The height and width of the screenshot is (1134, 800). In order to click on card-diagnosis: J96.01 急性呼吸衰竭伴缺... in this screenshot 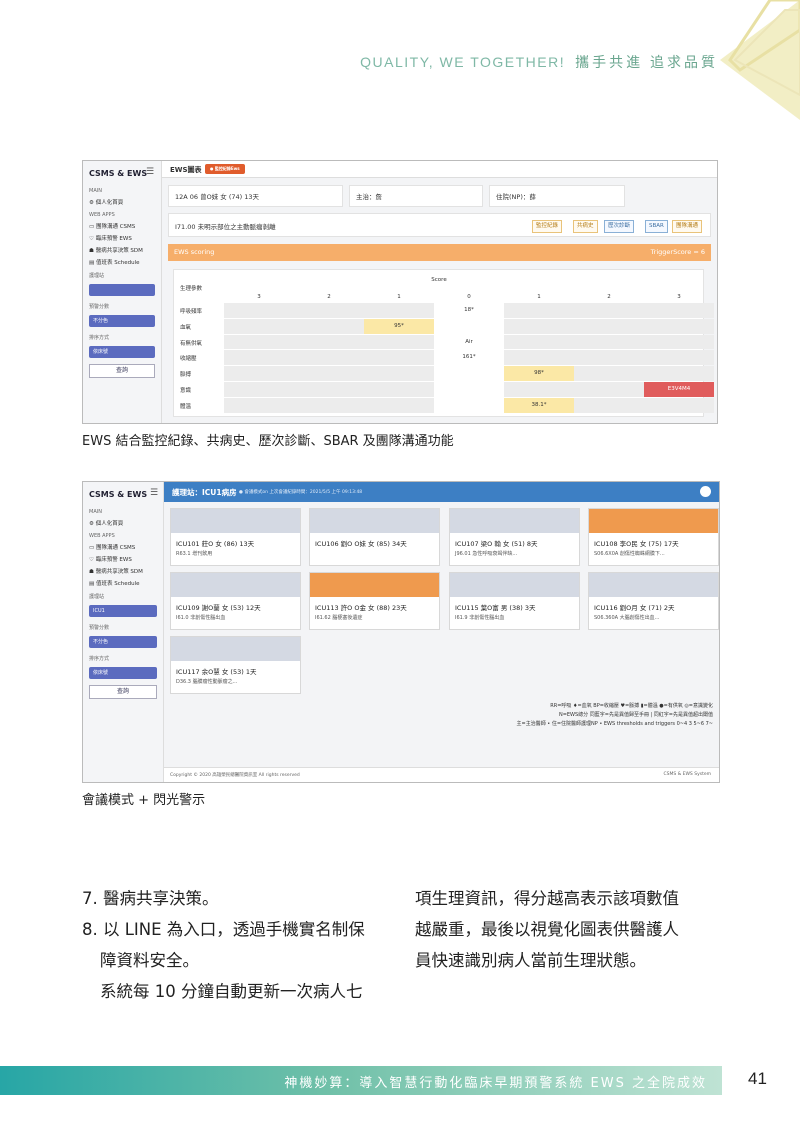, I will do `click(486, 554)`.